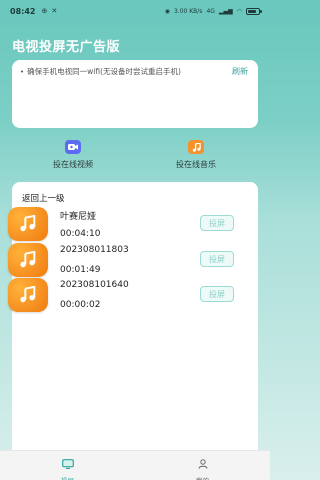 The height and width of the screenshot is (480, 320). I want to click on person-icon, so click(203, 463).